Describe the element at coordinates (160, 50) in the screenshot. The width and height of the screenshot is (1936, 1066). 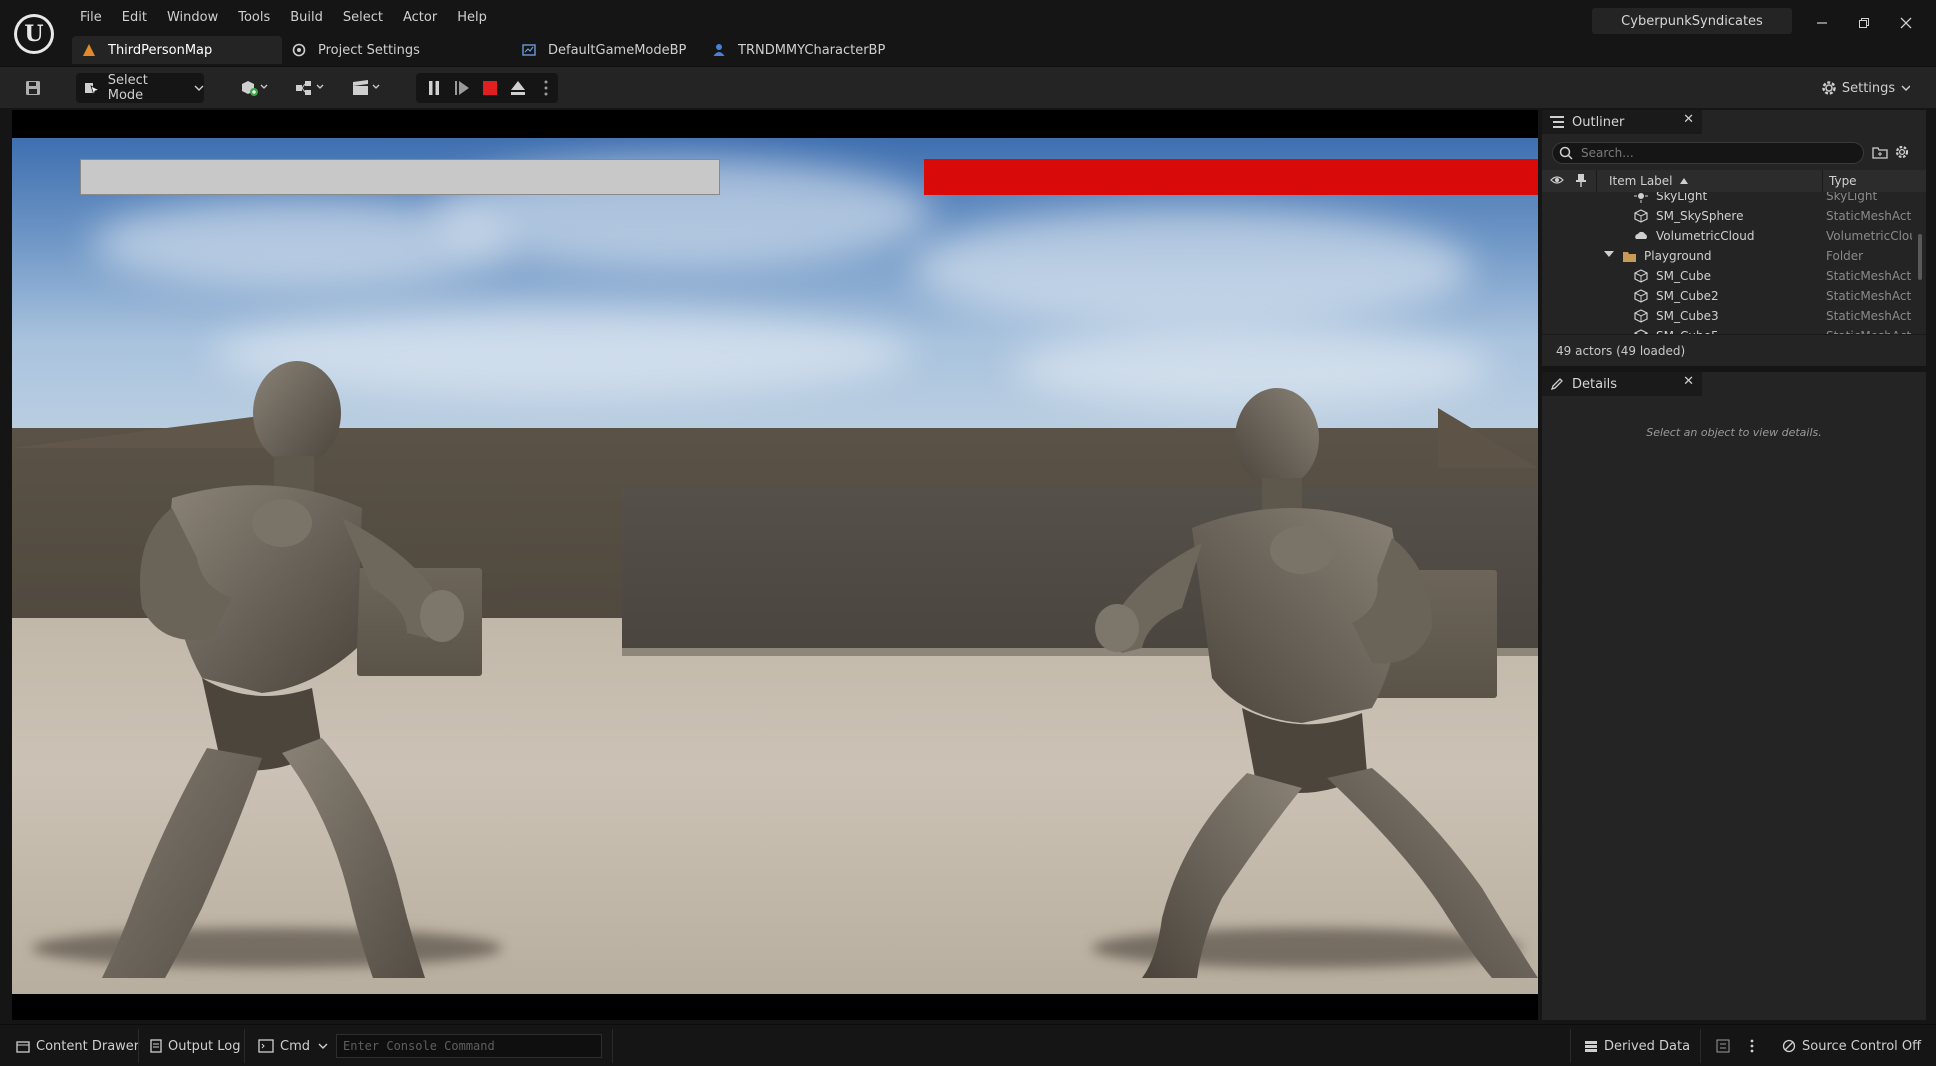
I see `tab-label: ThirdPersonMap` at that location.